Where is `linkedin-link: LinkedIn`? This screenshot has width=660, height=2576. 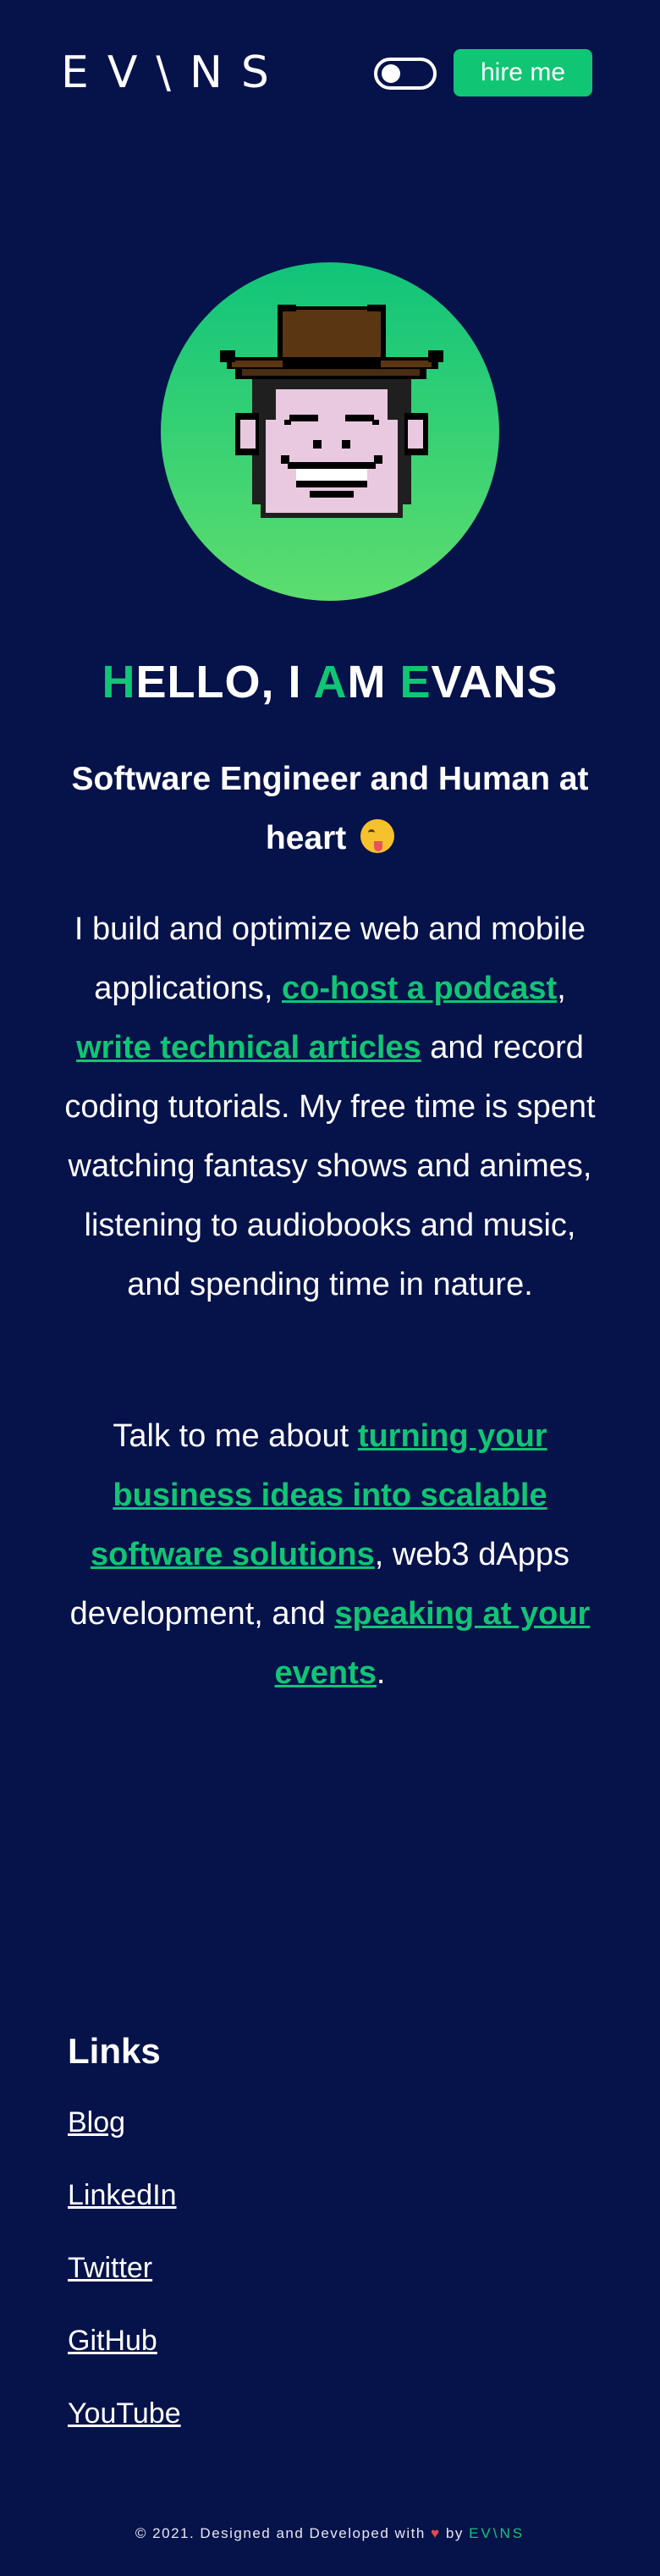 linkedin-link: LinkedIn is located at coordinates (122, 2195).